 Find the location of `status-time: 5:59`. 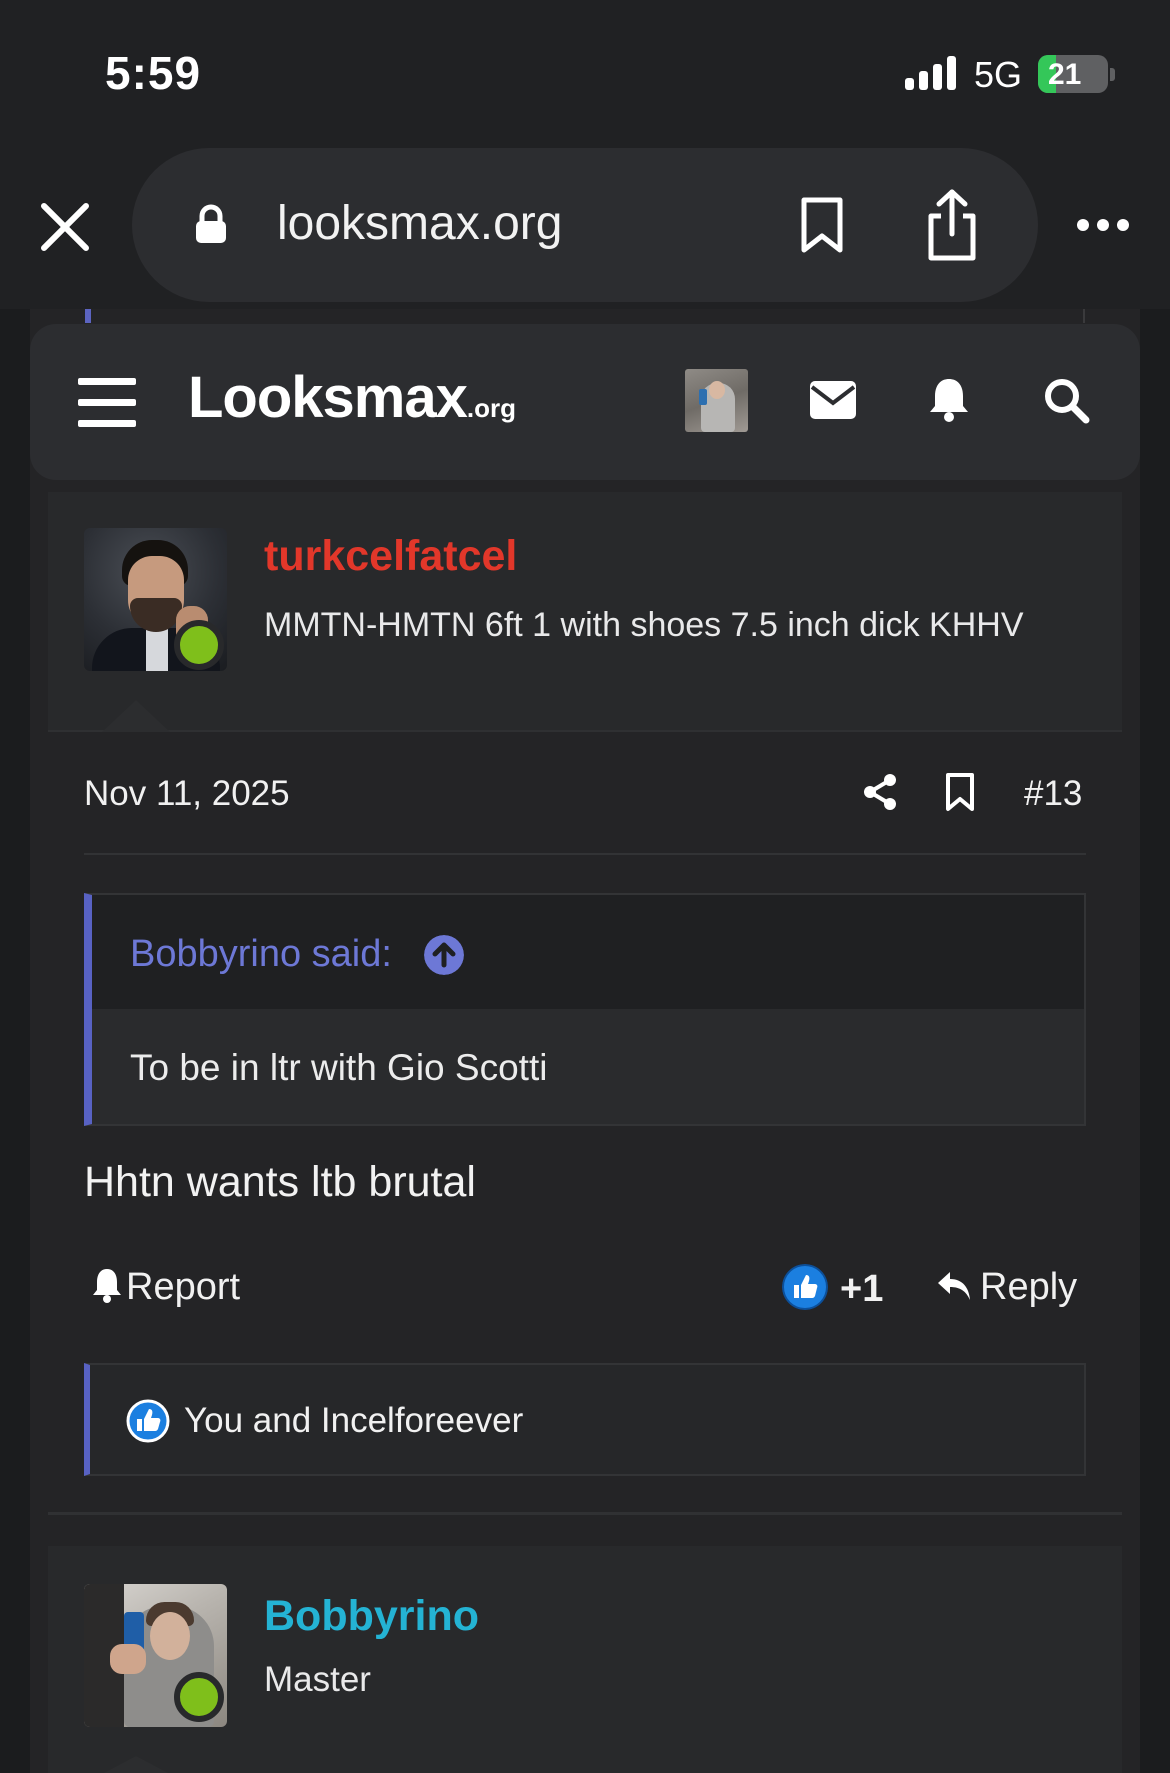

status-time: 5:59 is located at coordinates (153, 73).